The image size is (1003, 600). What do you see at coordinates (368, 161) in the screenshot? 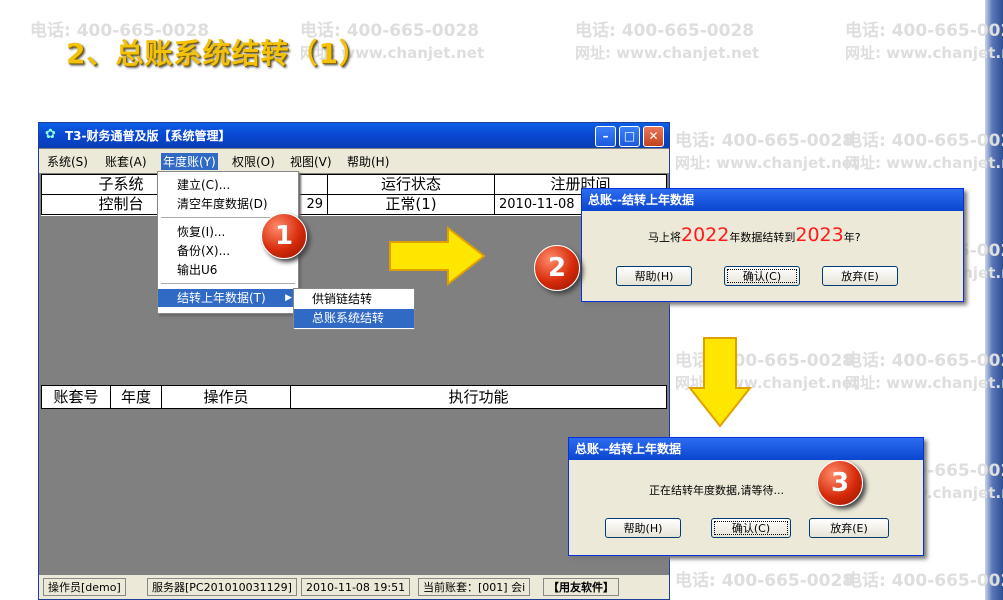
I see `menu-help: 帮助(H)` at bounding box center [368, 161].